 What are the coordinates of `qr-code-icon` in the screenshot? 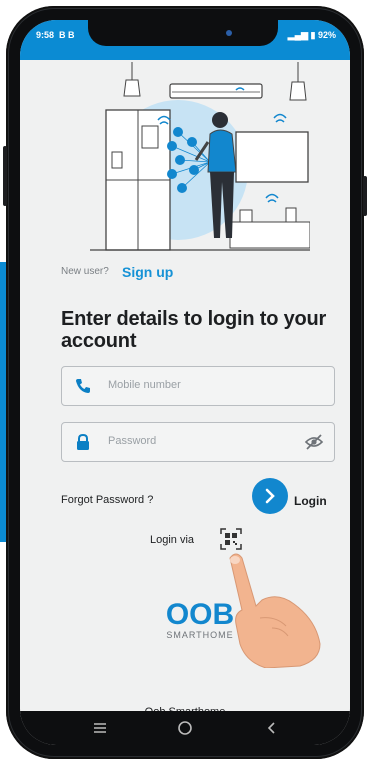 It's located at (231, 539).